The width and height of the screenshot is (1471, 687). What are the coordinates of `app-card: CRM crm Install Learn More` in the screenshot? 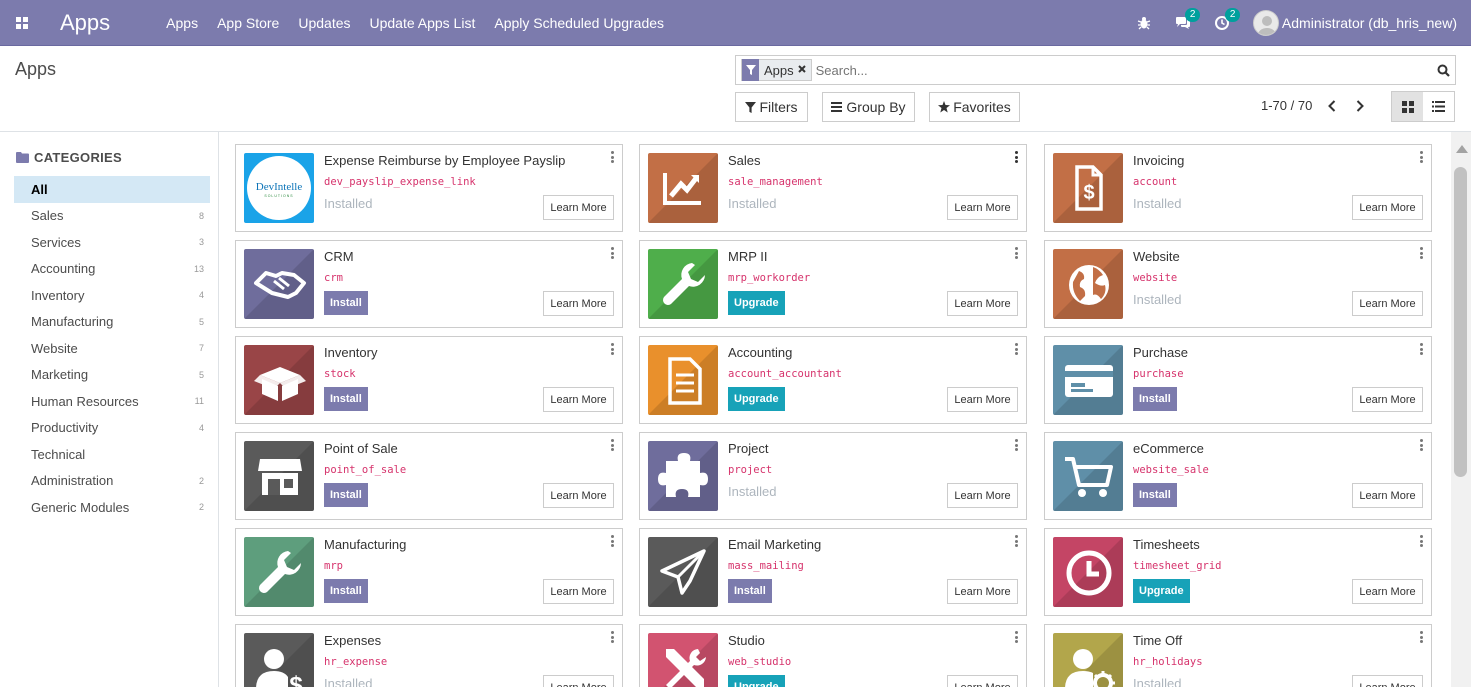 It's located at (429, 284).